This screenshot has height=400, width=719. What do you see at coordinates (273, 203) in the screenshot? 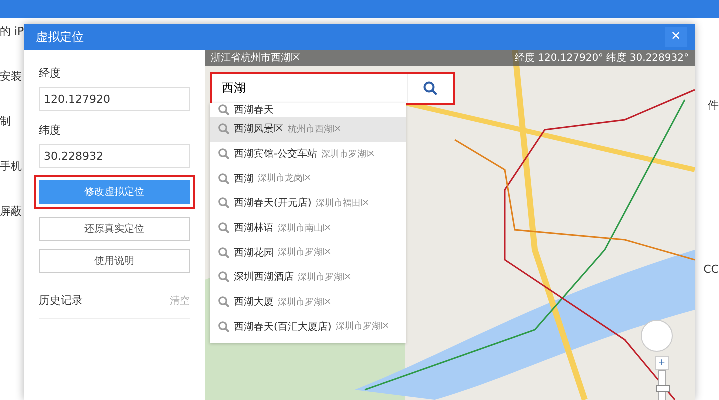
I see `suggestion-name: 西湖春天(开元店)` at bounding box center [273, 203].